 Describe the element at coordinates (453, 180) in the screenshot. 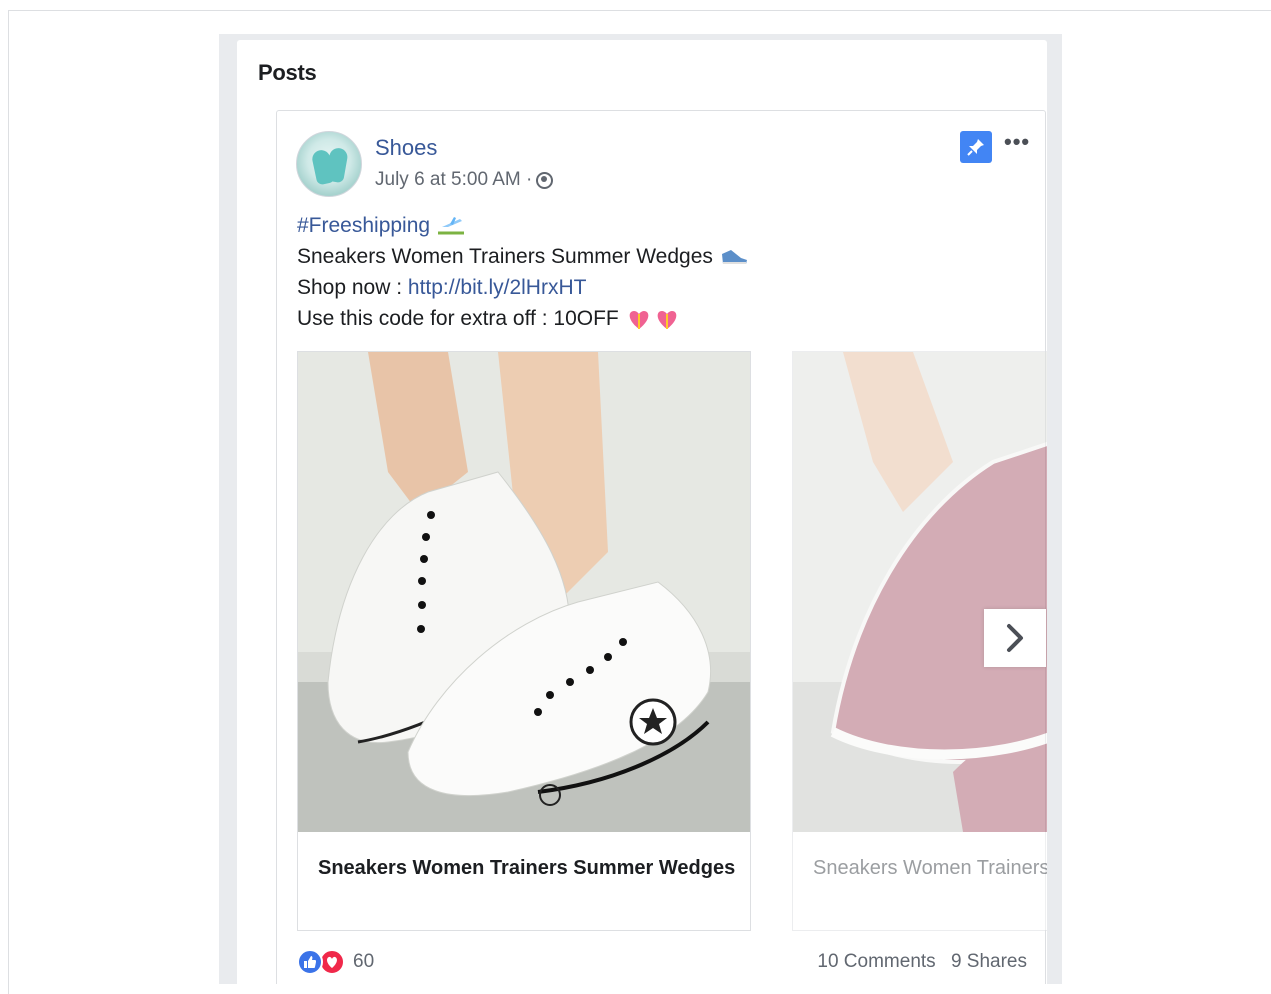

I see `post-timestamp: July 6 at 5:00 AM ·` at that location.